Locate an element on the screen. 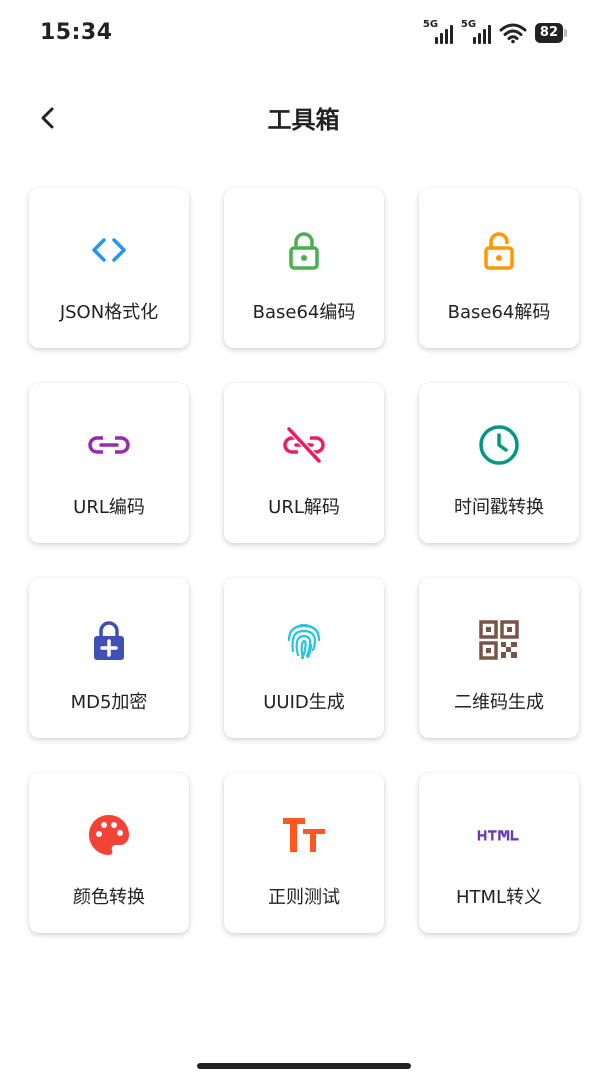 This screenshot has width=607, height=1080. link-icon is located at coordinates (109, 445).